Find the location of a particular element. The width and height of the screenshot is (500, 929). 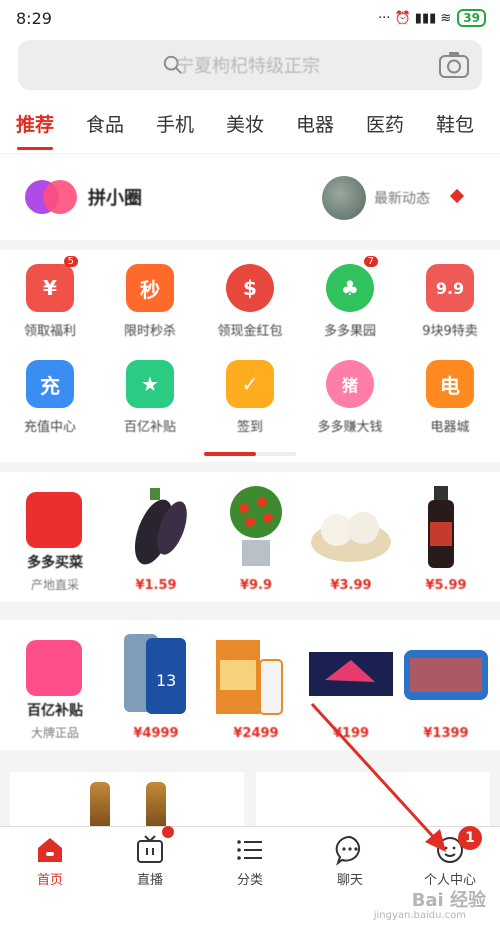

chat-icon is located at coordinates (348, 850).